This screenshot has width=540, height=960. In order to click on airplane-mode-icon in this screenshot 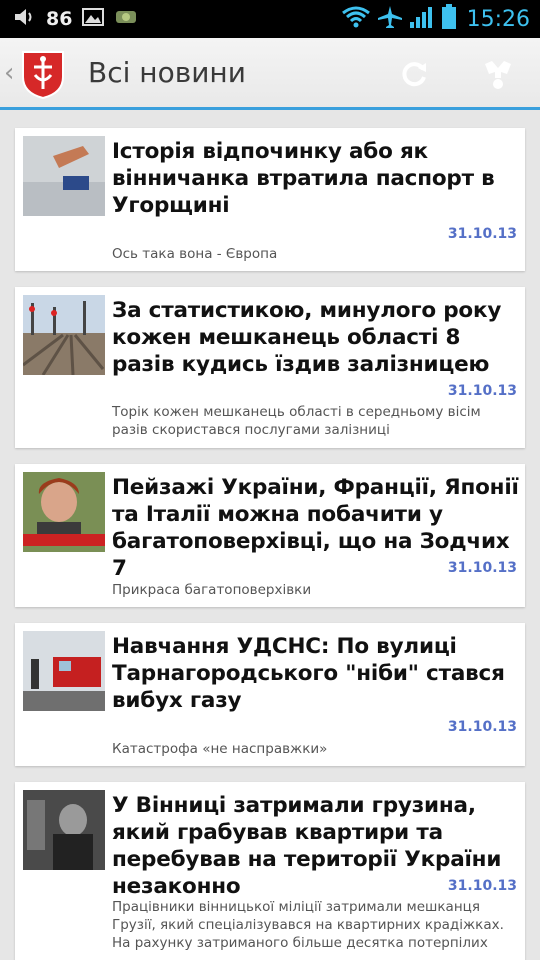, I will do `click(390, 19)`.